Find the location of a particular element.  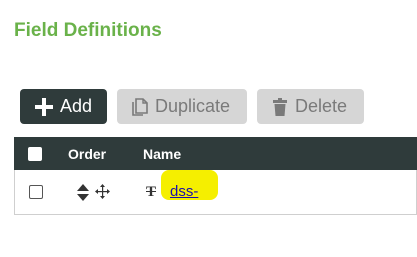

duplicate-button-label: Duplicate is located at coordinates (193, 106).